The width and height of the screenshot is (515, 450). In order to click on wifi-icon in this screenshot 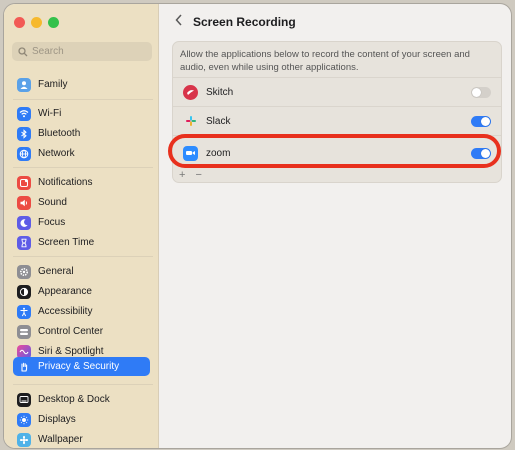, I will do `click(24, 113)`.